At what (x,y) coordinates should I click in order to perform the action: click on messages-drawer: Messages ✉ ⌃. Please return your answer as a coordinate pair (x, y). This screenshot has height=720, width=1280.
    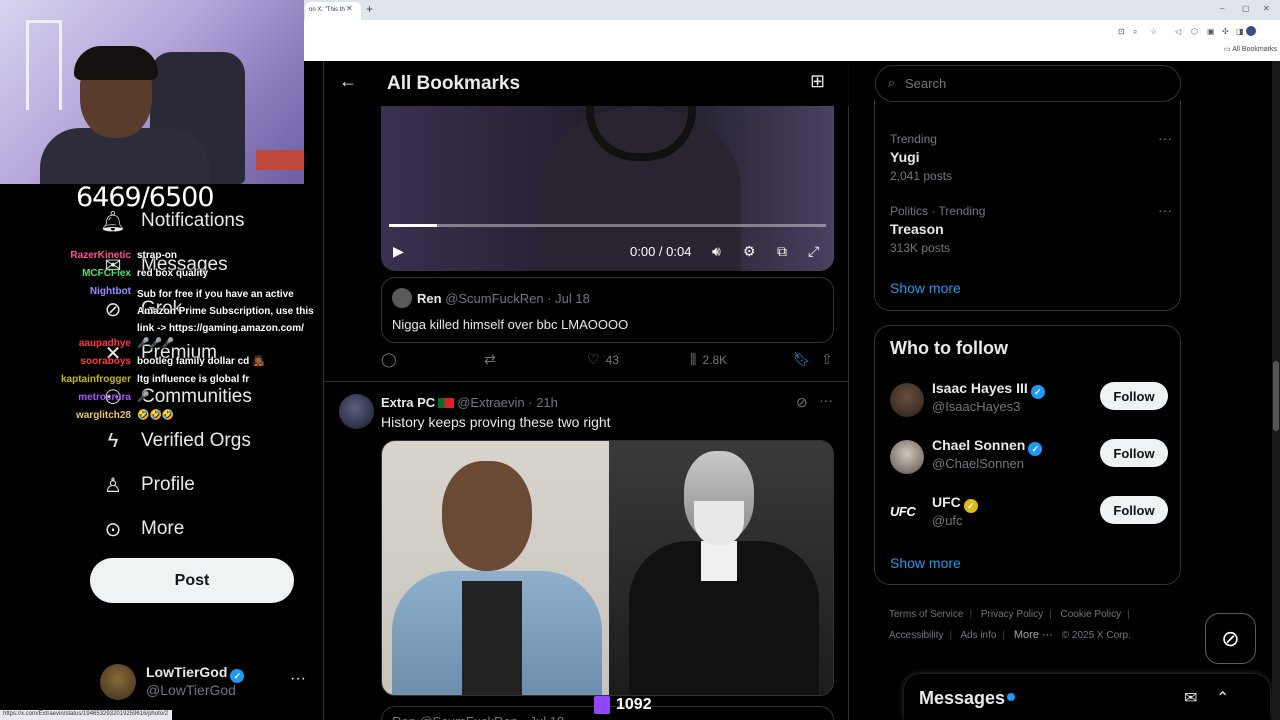
    Looking at the image, I should click on (1087, 697).